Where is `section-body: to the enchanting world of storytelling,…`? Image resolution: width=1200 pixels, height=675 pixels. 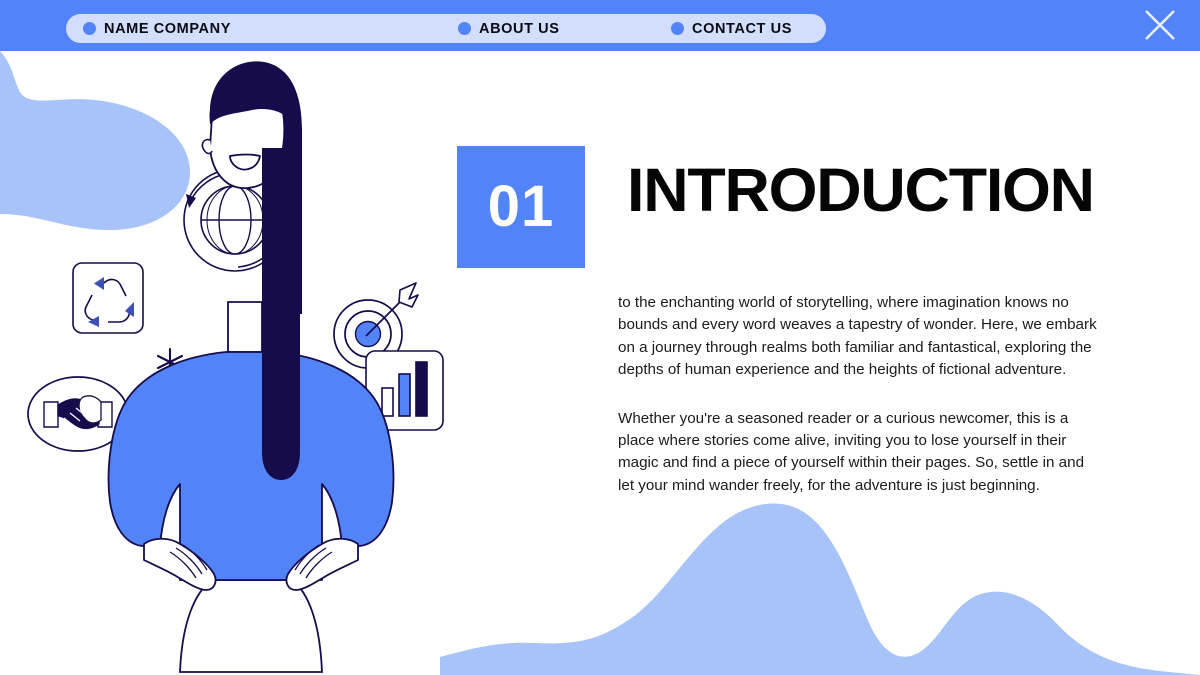 section-body: to the enchanting world of storytelling,… is located at coordinates (860, 394).